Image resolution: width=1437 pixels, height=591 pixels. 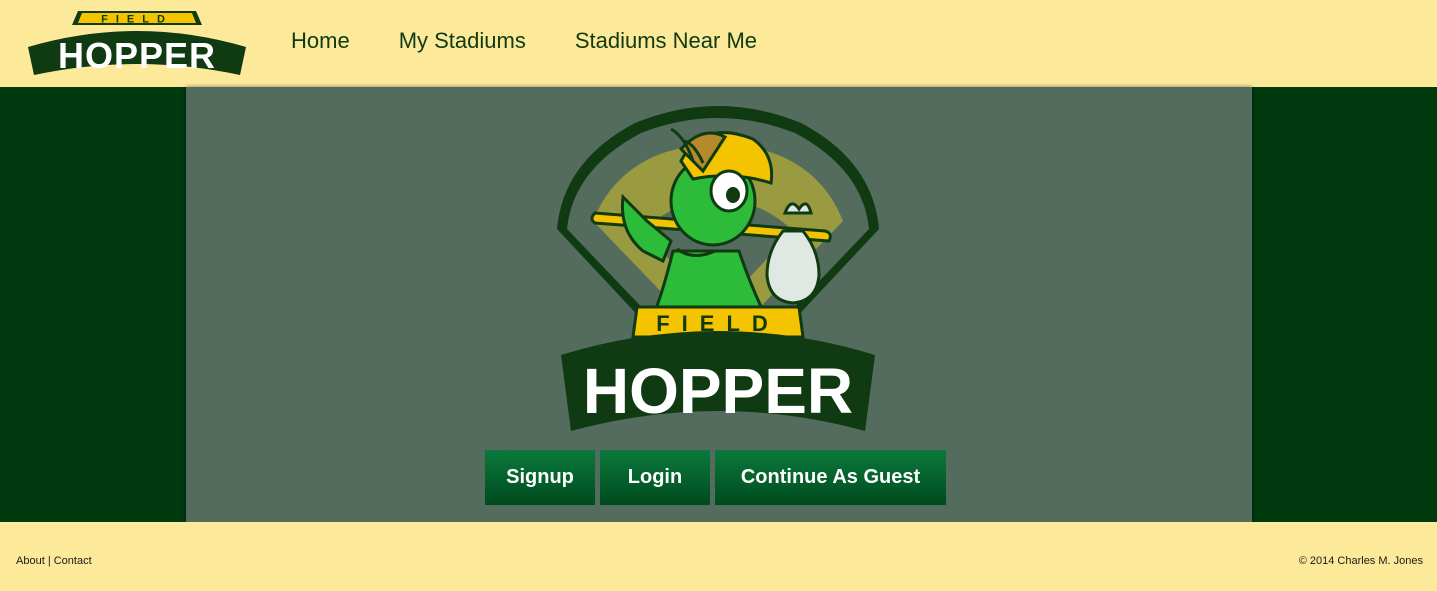 What do you see at coordinates (1360, 561) in the screenshot?
I see `copyright-text: © 2014 Charles M. Jones` at bounding box center [1360, 561].